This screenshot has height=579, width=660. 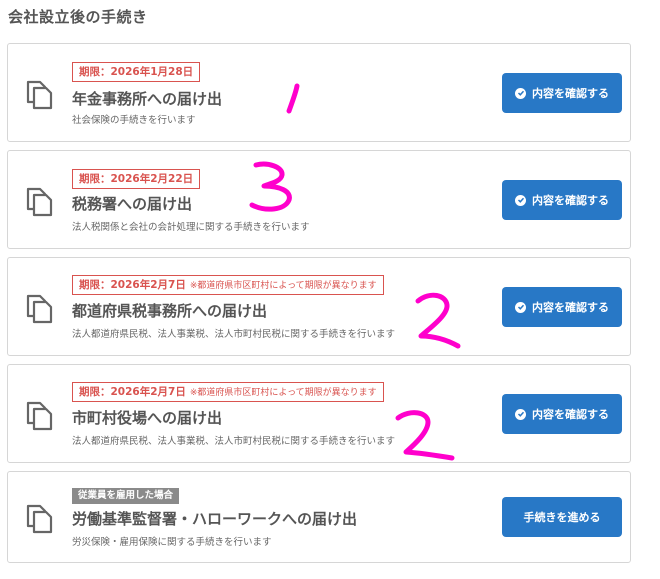 I want to click on deadline-badge: 期限：2026年1月28日, so click(x=136, y=72).